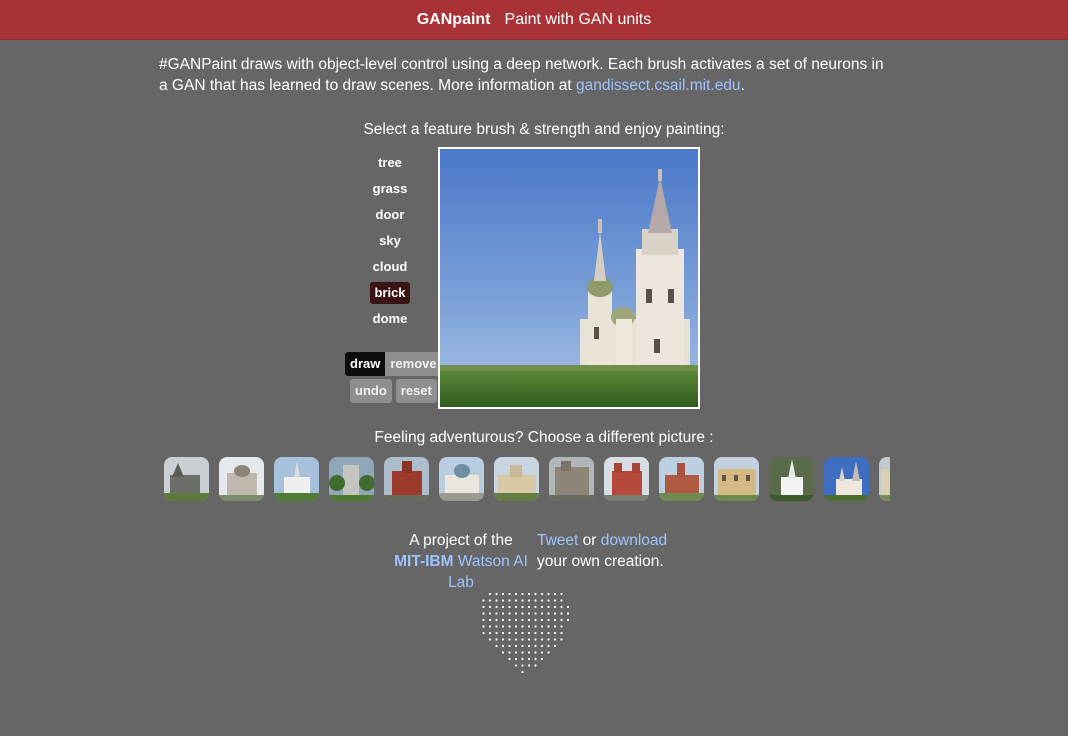 The image size is (1068, 736). What do you see at coordinates (607, 551) in the screenshot?
I see `share-links: Tweet or download your own creation.` at bounding box center [607, 551].